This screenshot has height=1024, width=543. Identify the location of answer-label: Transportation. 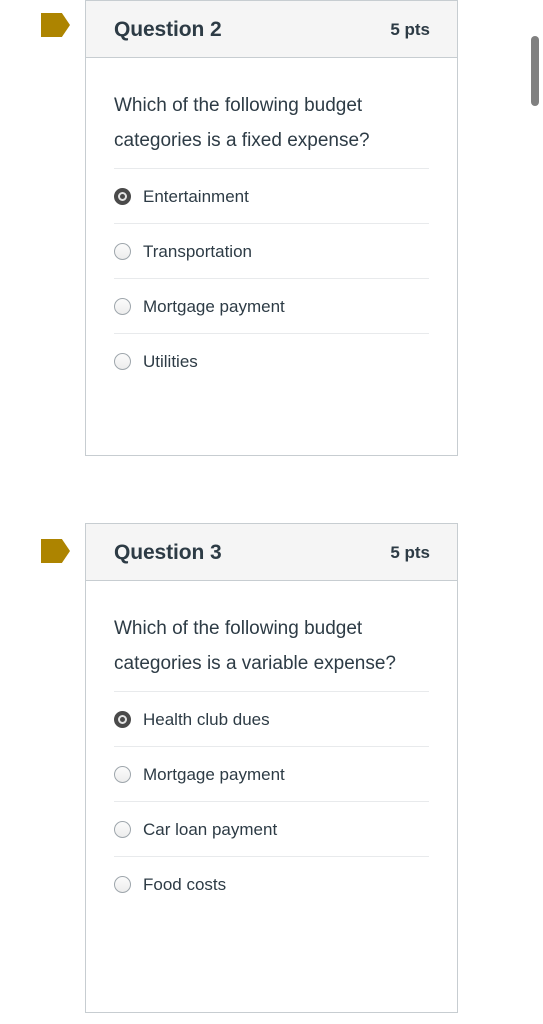
(197, 251).